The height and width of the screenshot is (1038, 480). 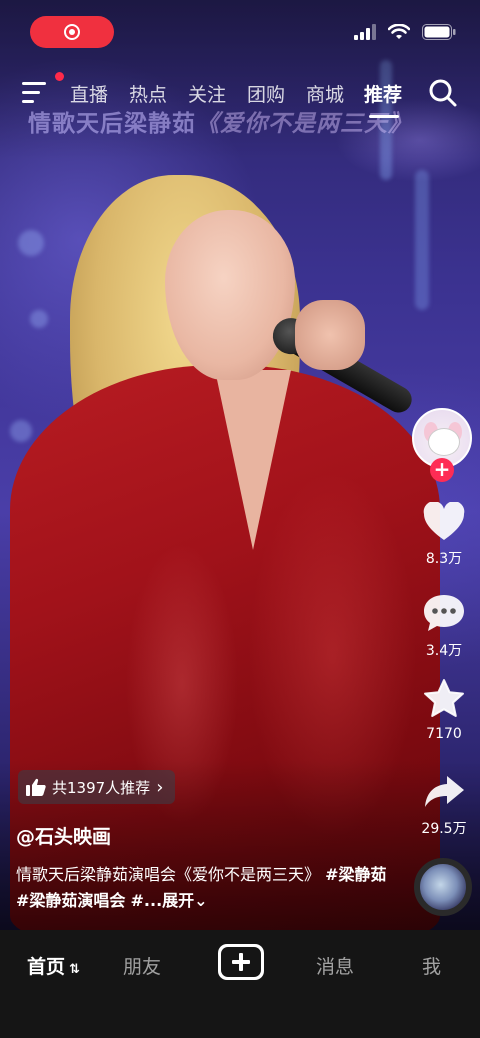 I want to click on tab-home-label: 首页, so click(x=46, y=967).